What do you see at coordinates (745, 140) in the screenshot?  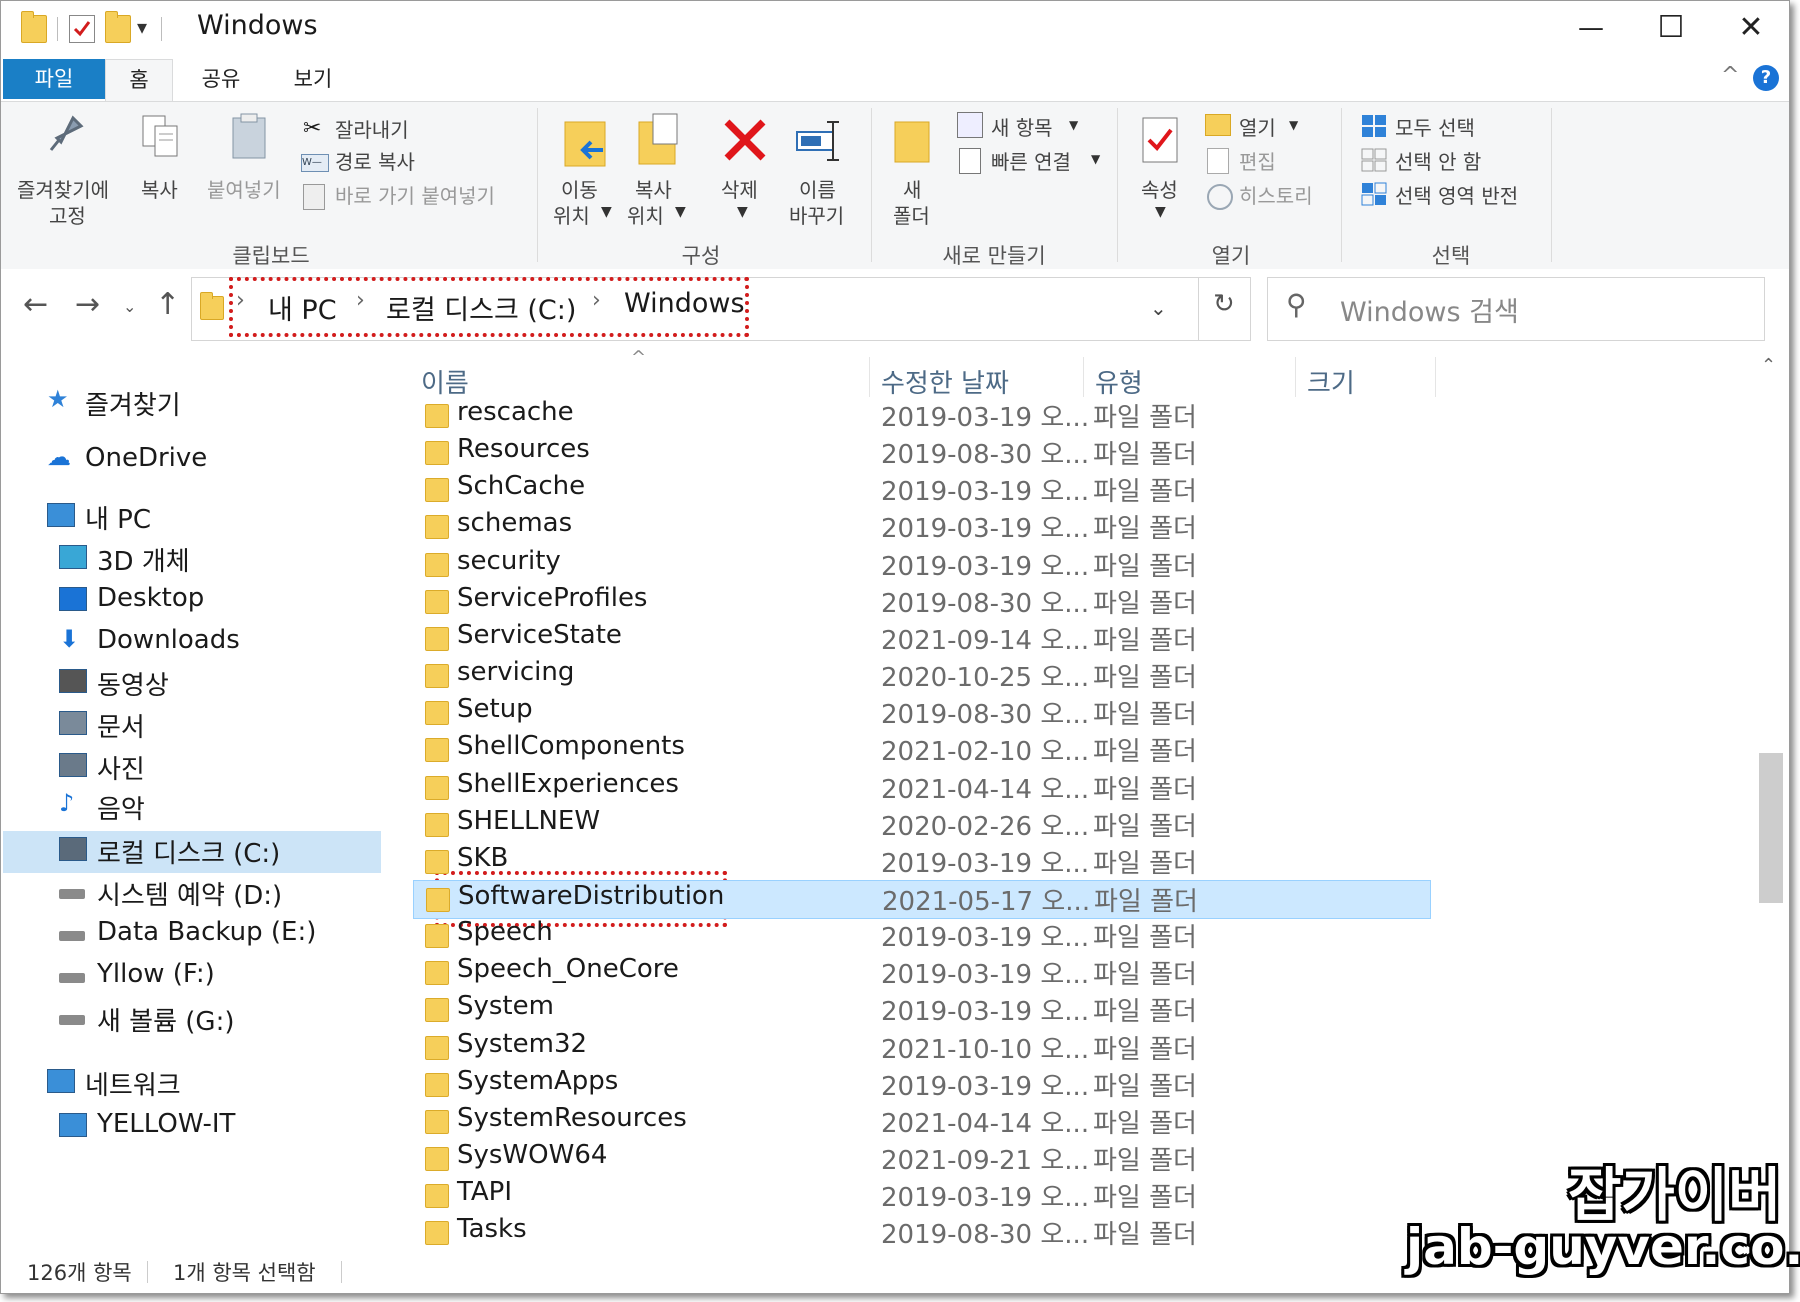 I see `delete-button` at bounding box center [745, 140].